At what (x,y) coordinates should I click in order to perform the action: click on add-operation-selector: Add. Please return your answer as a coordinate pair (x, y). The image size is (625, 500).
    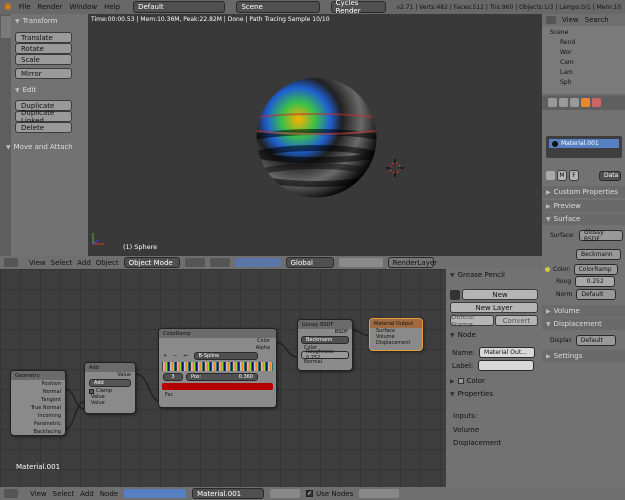
    Looking at the image, I should click on (110, 383).